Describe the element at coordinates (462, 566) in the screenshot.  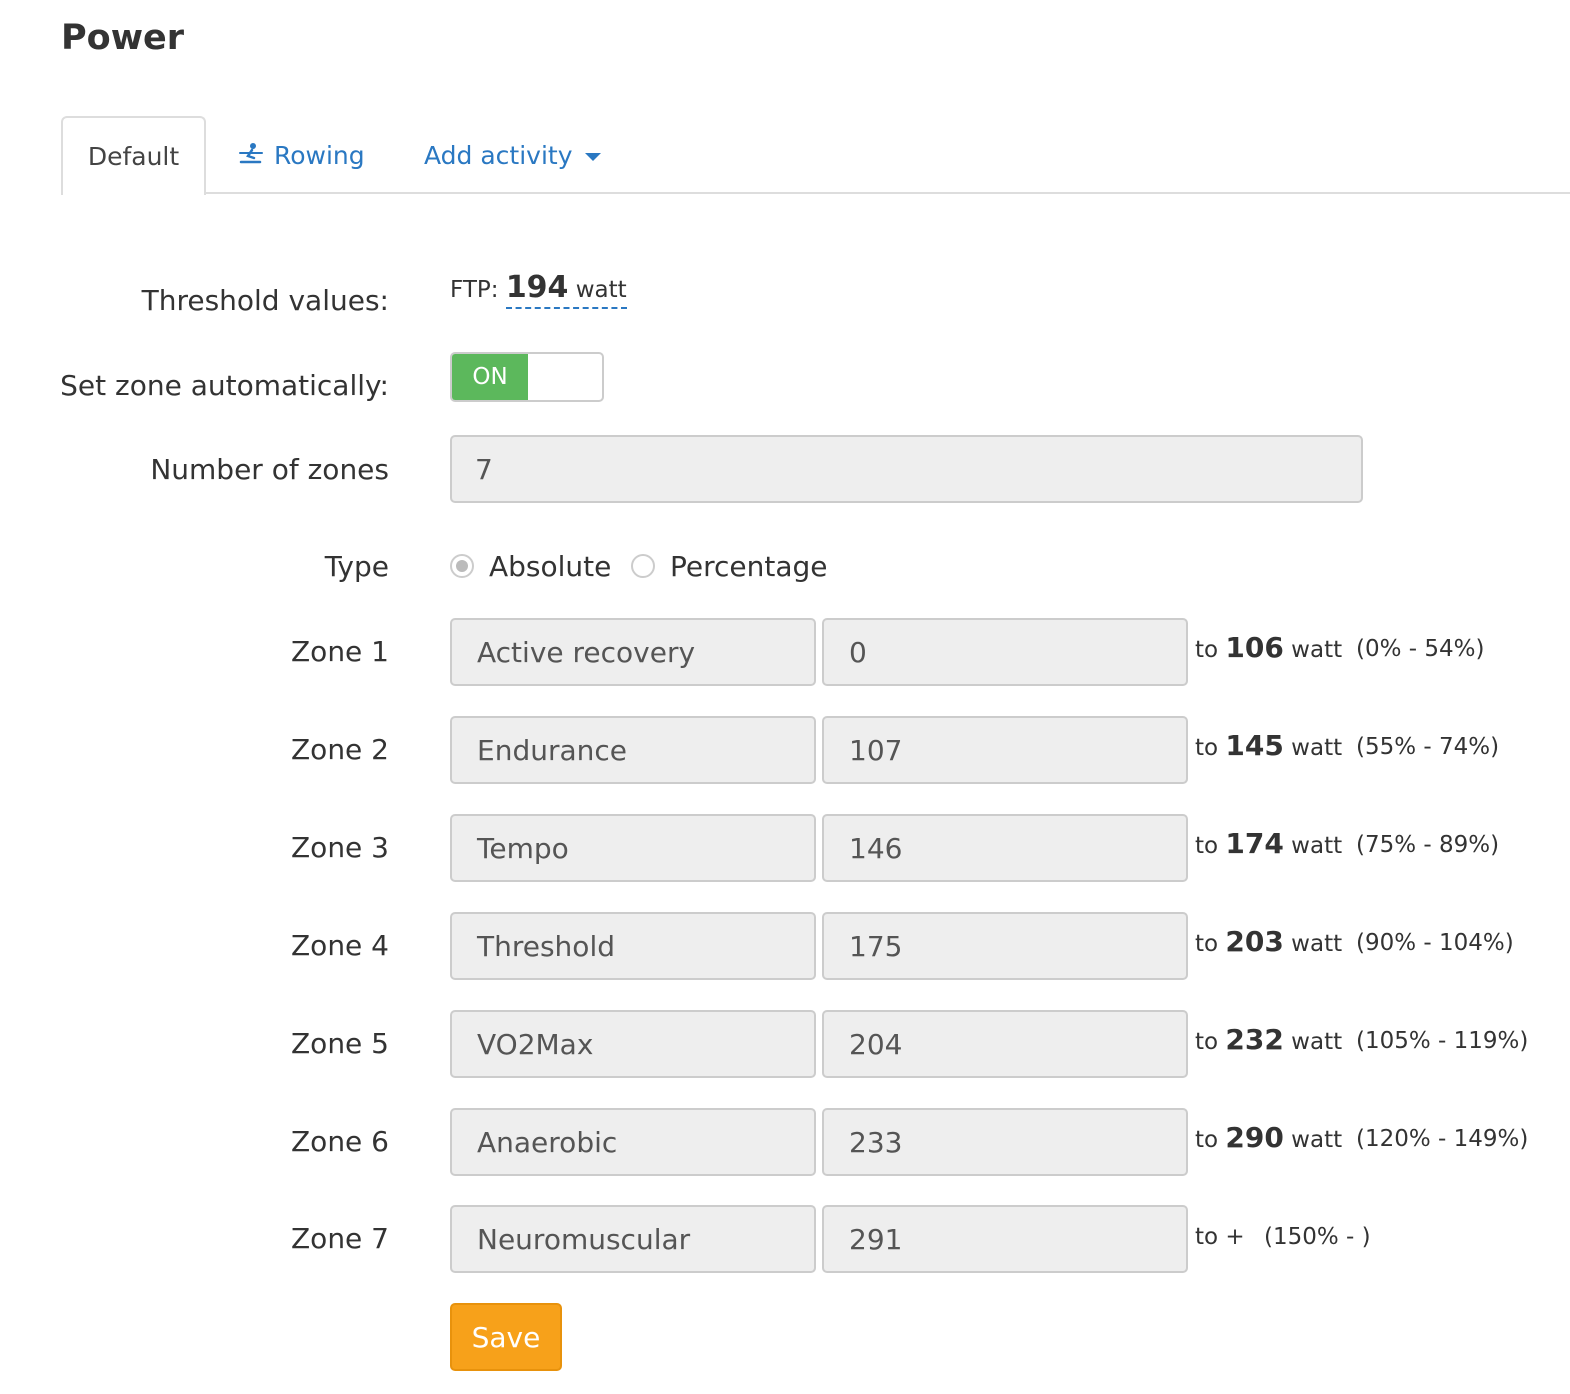
I see `type-absolute-radio` at that location.